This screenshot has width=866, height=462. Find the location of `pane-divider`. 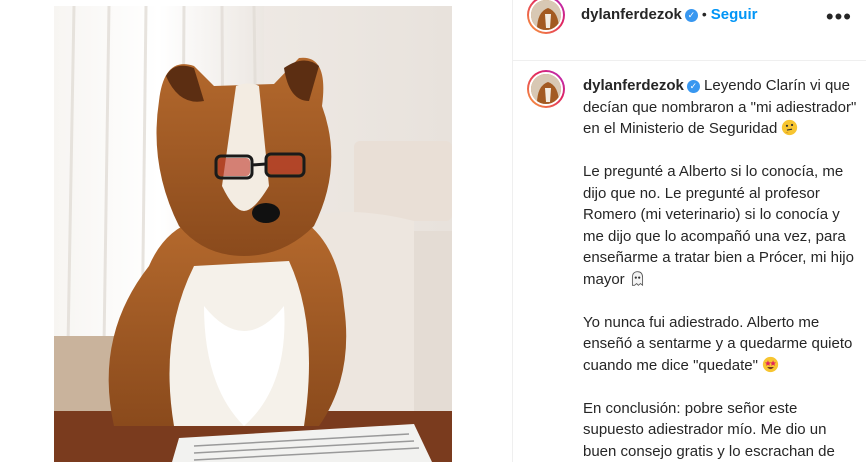

pane-divider is located at coordinates (512, 231).